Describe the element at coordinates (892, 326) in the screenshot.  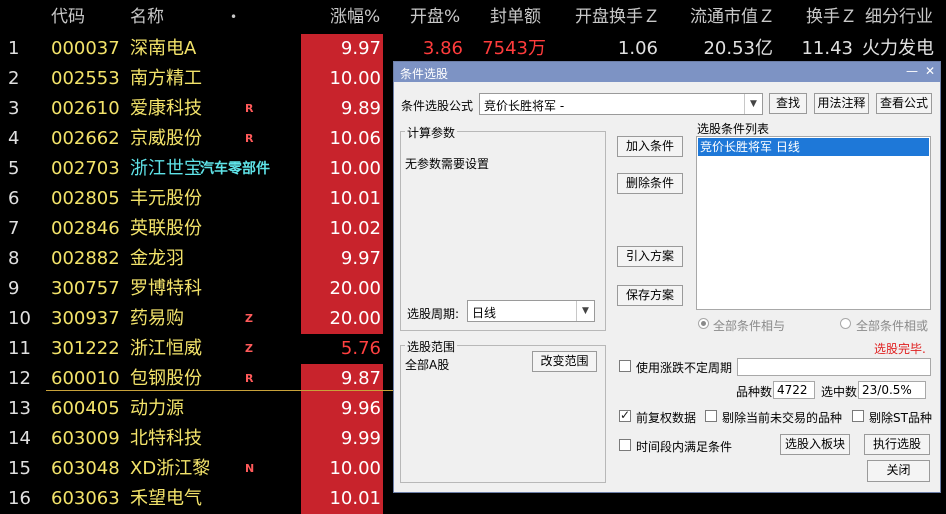
I see `radio-or-label: 全部条件相或` at that location.